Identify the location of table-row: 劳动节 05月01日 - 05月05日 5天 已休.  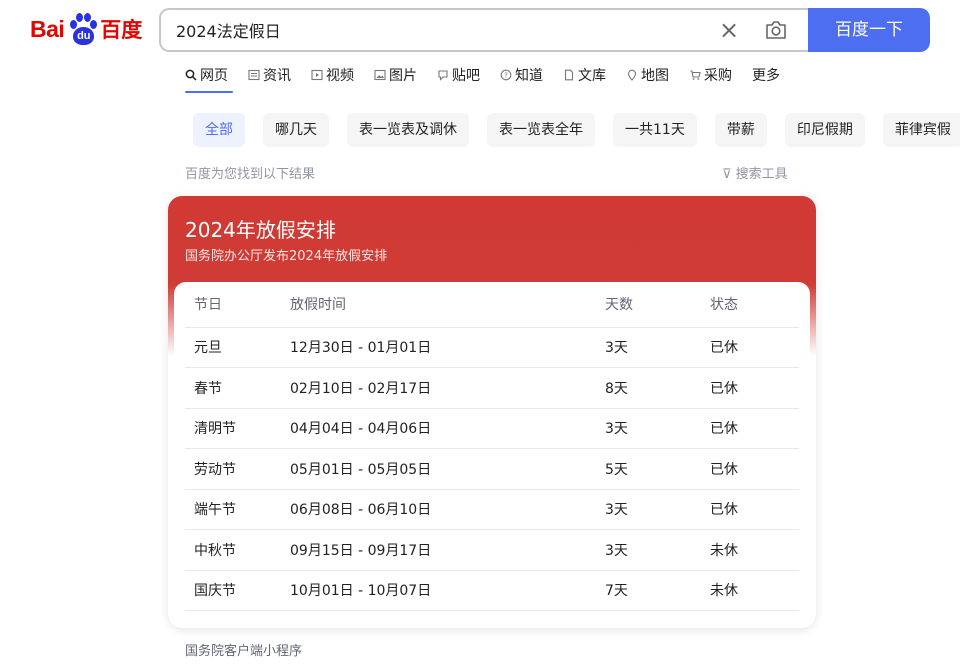
(492, 469).